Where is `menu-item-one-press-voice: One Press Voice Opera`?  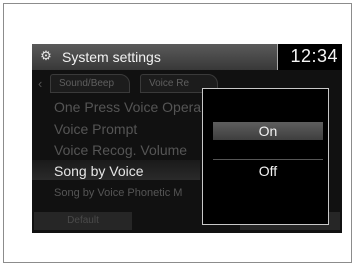
menu-item-one-press-voice: One Press Voice Opera is located at coordinates (127, 107).